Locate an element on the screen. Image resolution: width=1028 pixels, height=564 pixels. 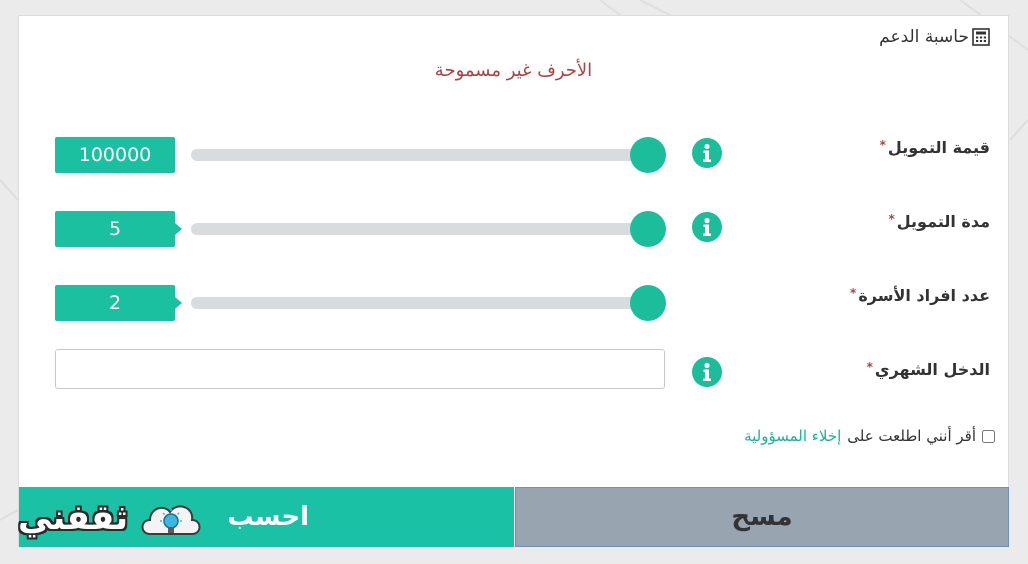
disclaimer-checkbox is located at coordinates (988, 436).